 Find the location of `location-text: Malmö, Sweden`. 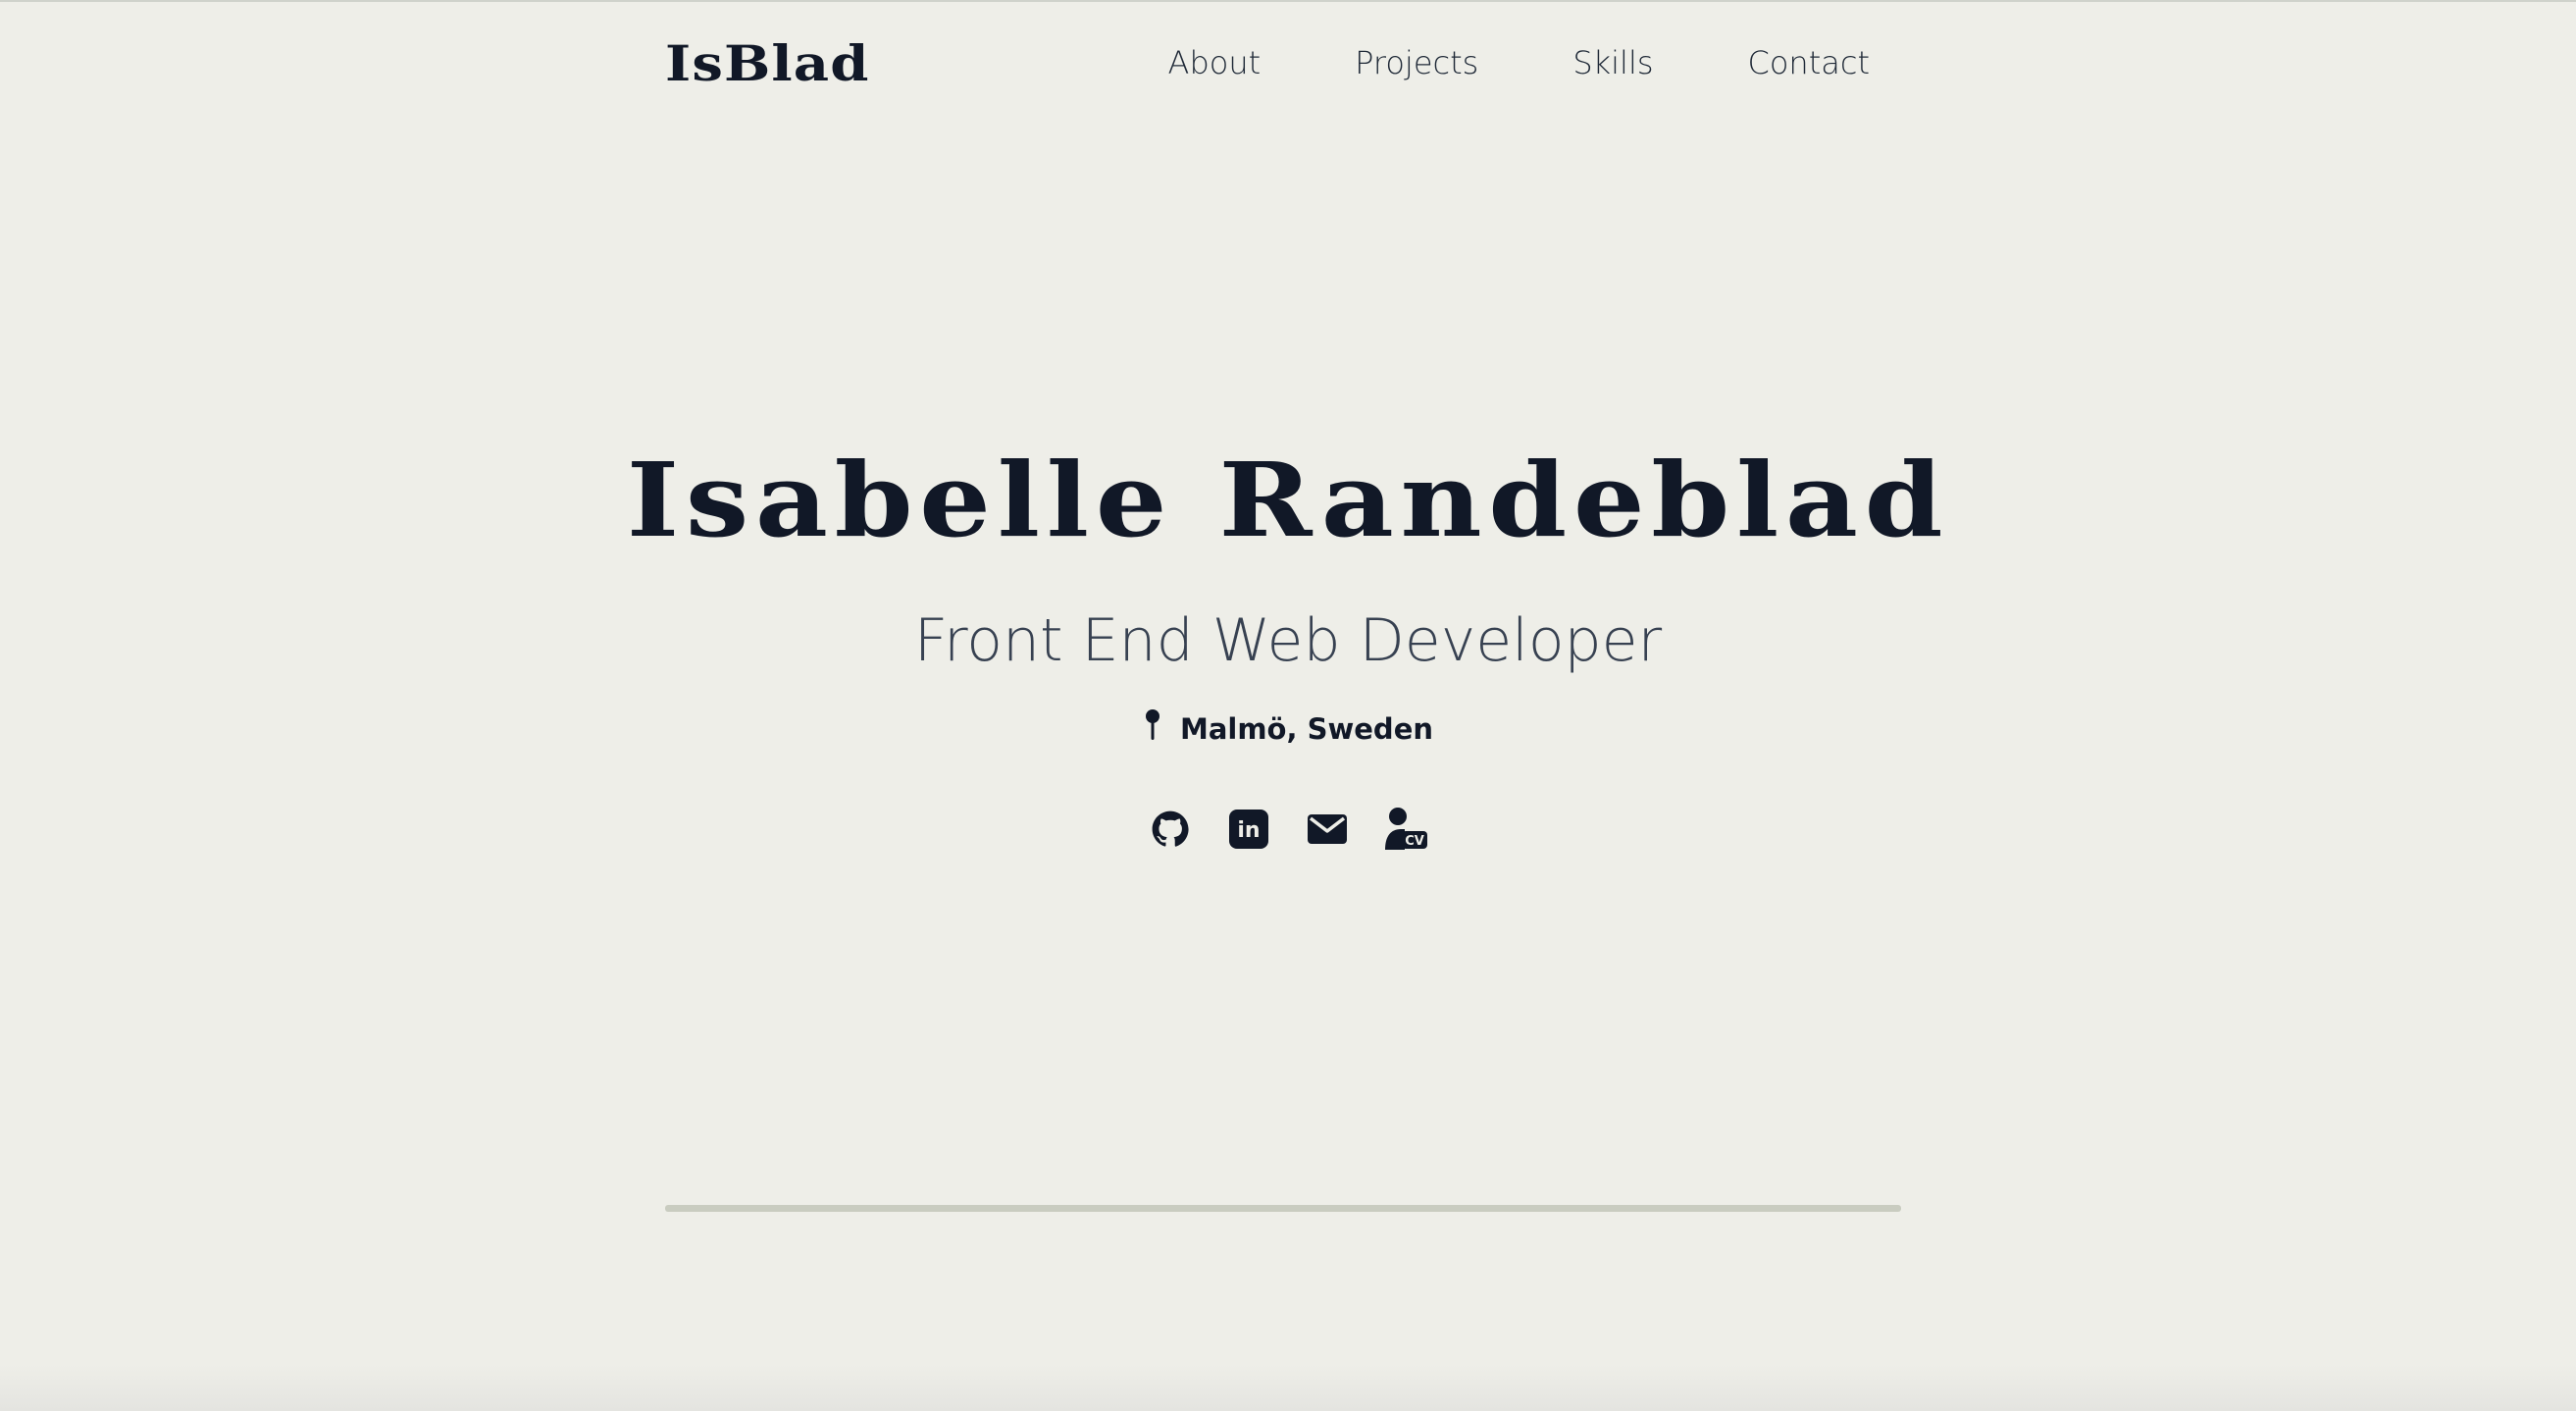

location-text: Malmö, Sweden is located at coordinates (1306, 728).